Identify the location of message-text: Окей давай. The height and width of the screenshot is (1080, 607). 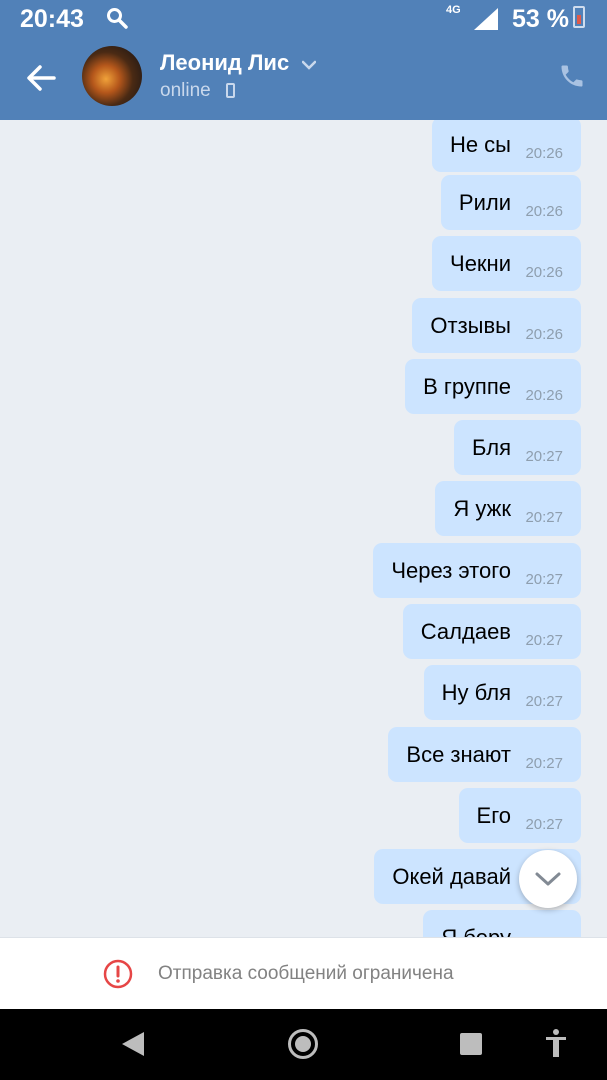
(451, 876).